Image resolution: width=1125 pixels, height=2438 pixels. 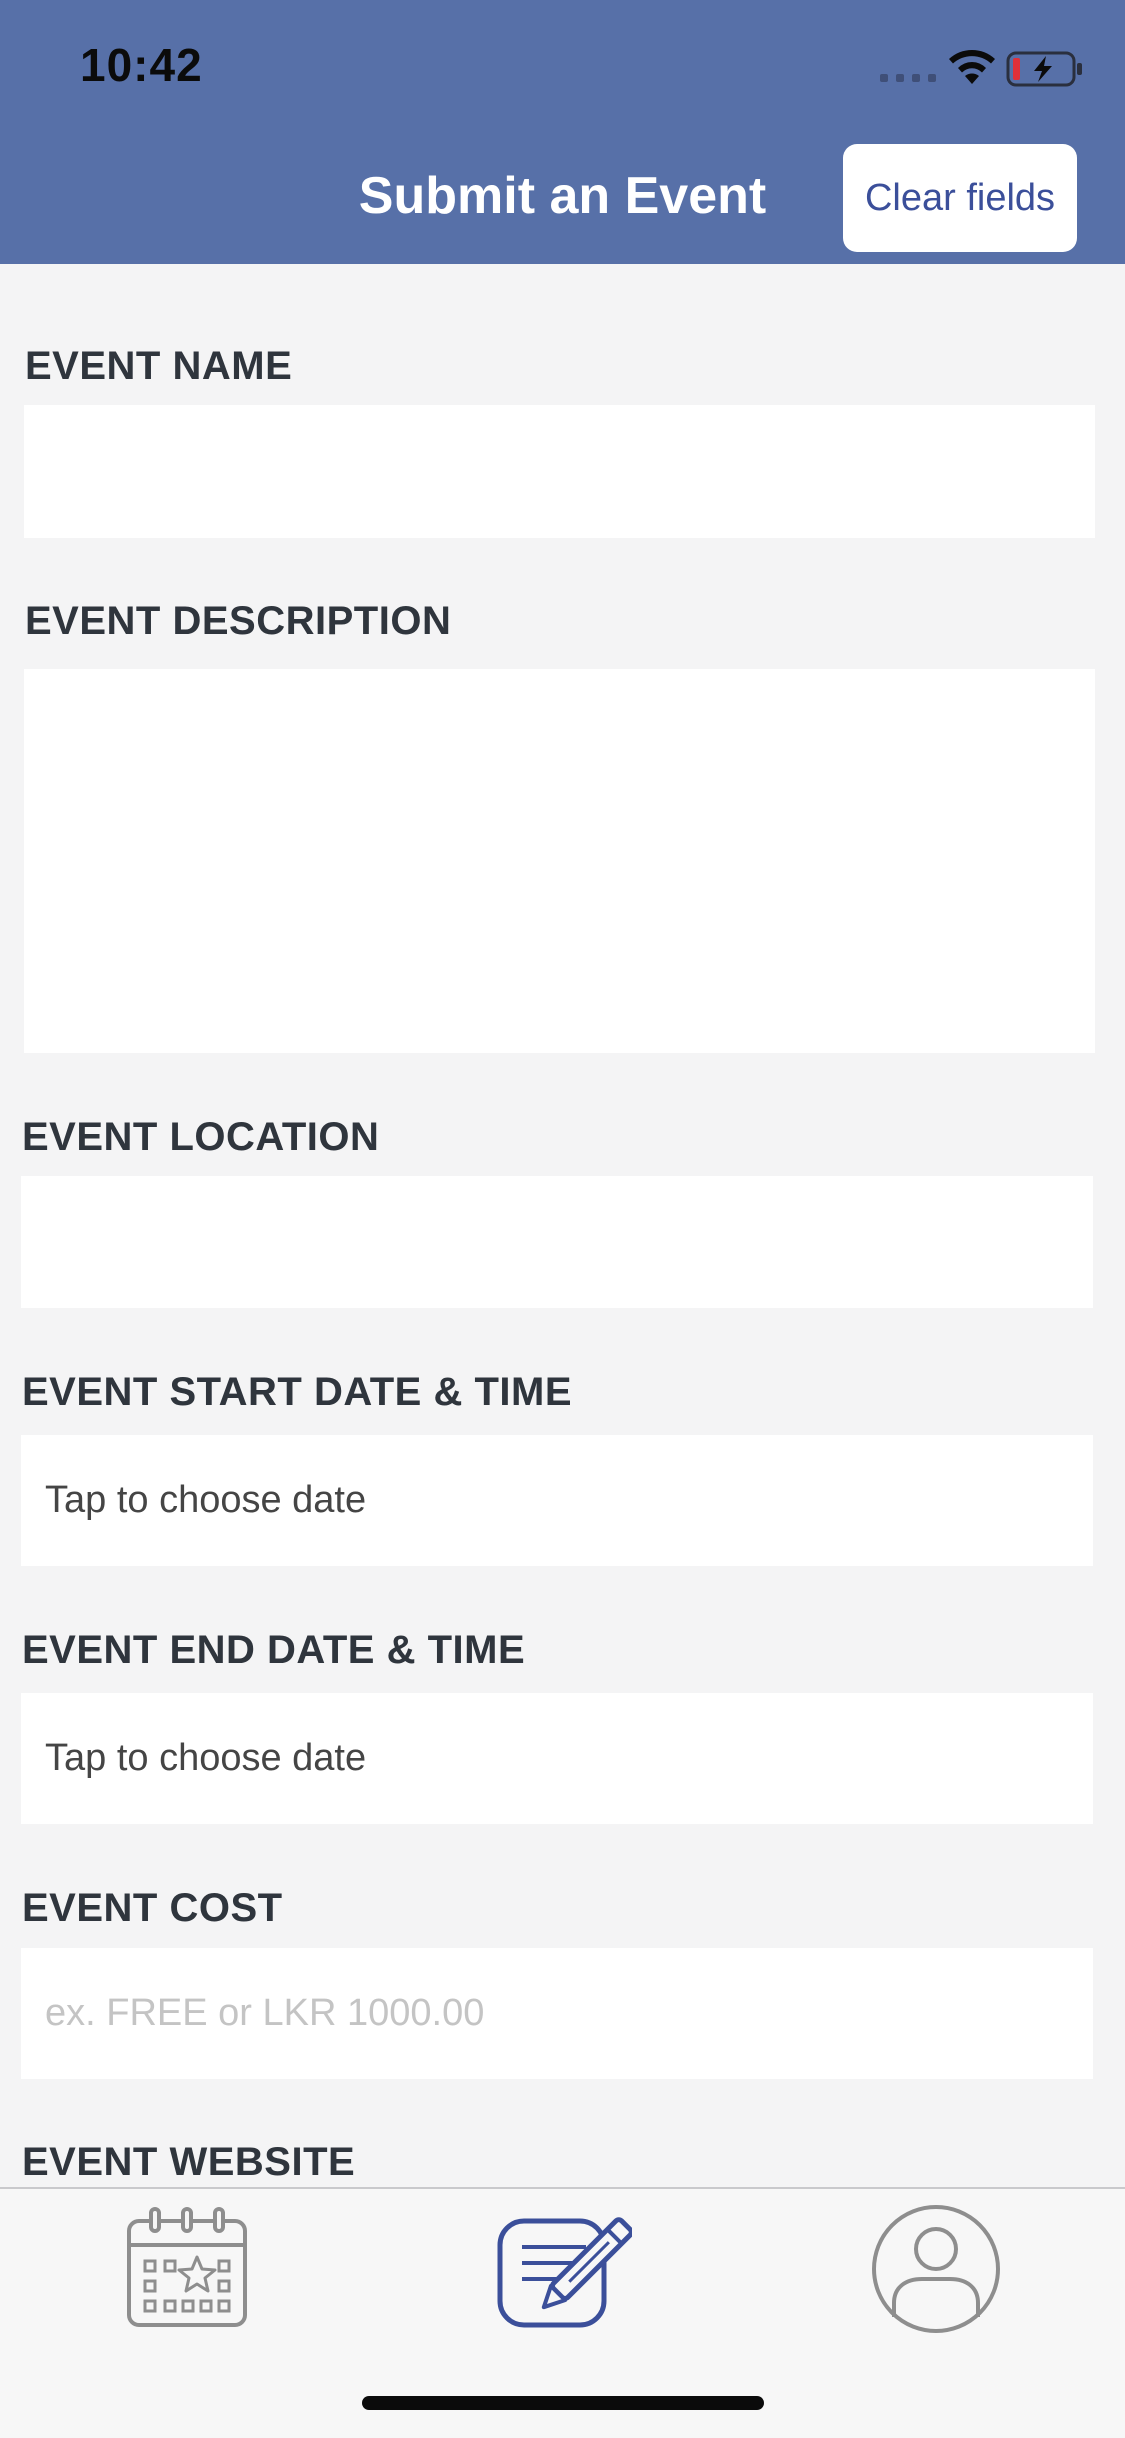 I want to click on event-name-label: EVENT NAME, so click(x=159, y=366).